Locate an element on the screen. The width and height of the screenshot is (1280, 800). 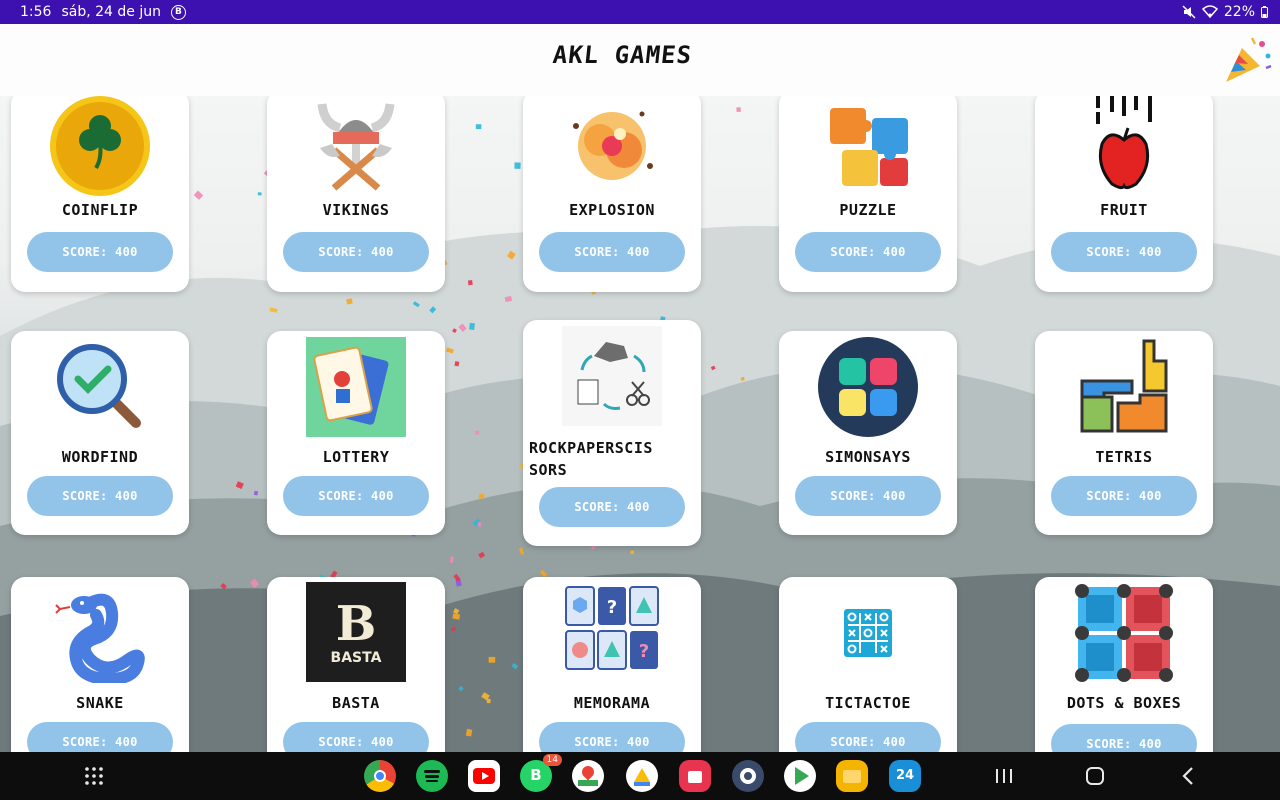
calendar-icon: 24 is located at coordinates (905, 776).